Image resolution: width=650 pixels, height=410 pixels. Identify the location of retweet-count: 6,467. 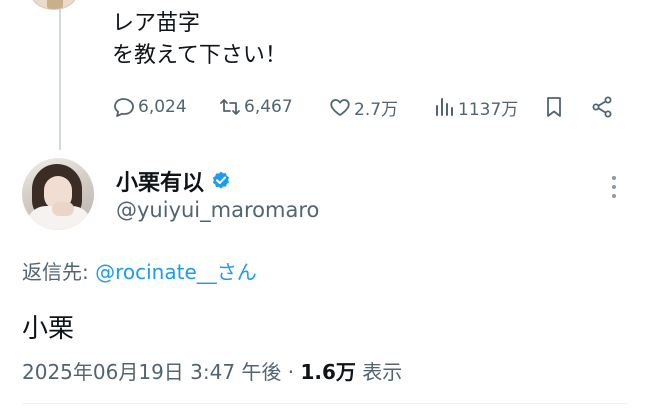
(268, 107).